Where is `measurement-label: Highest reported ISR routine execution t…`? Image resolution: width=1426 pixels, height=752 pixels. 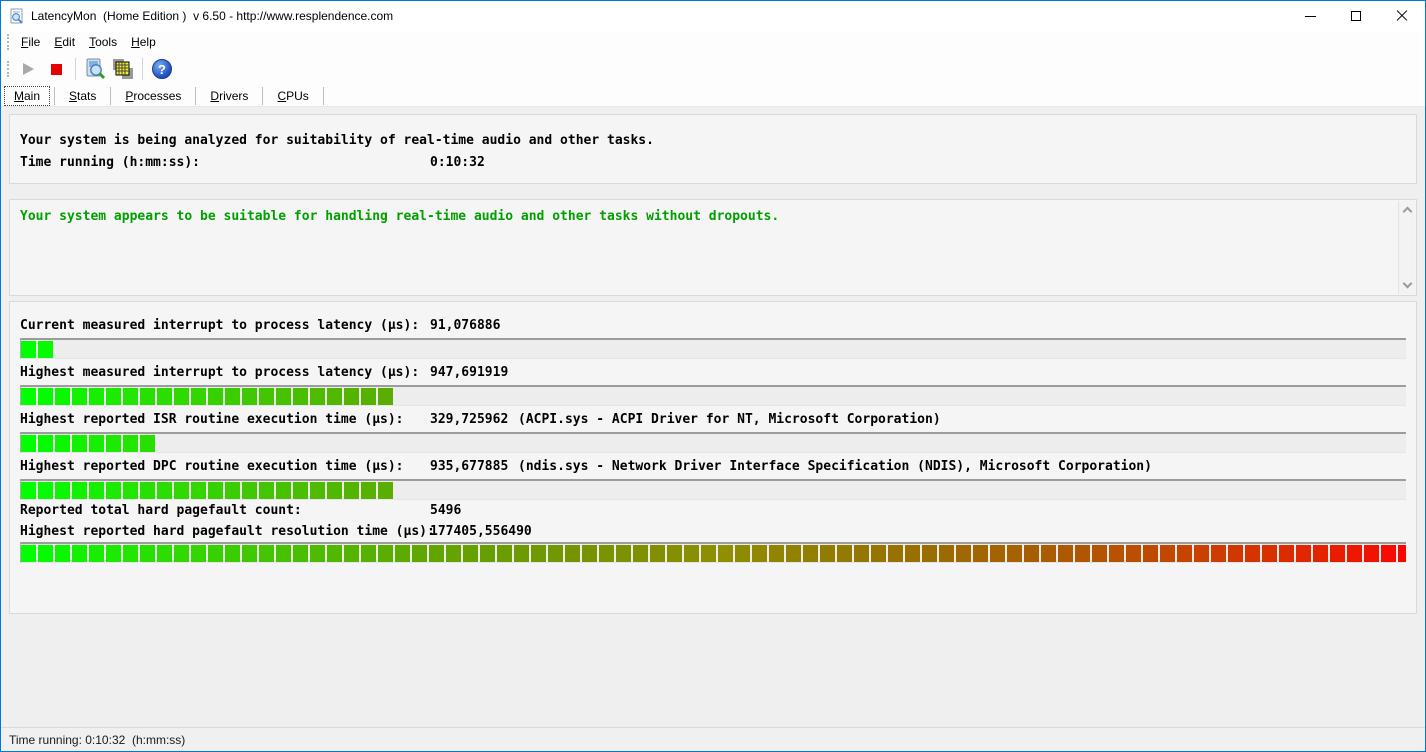 measurement-label: Highest reported ISR routine execution t… is located at coordinates (212, 419).